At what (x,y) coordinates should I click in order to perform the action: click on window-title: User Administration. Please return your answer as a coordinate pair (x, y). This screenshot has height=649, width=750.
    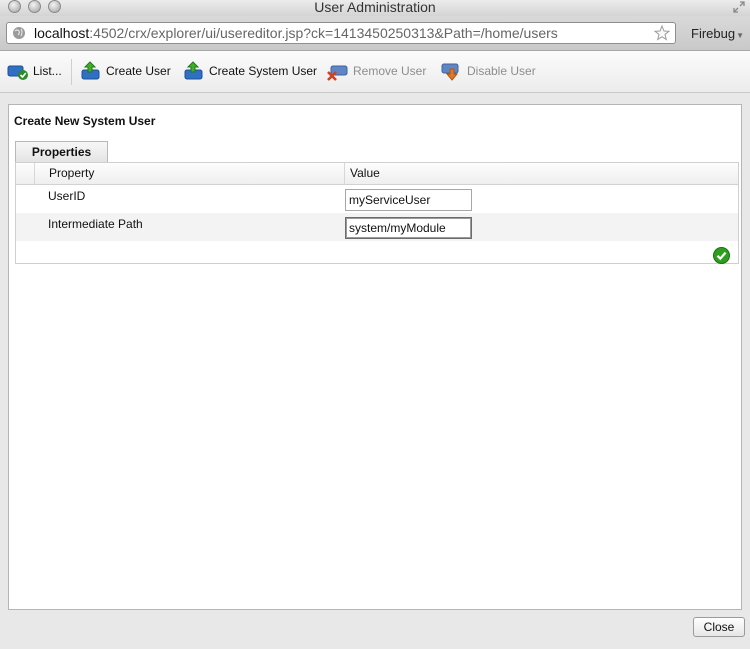
    Looking at the image, I should click on (375, 7).